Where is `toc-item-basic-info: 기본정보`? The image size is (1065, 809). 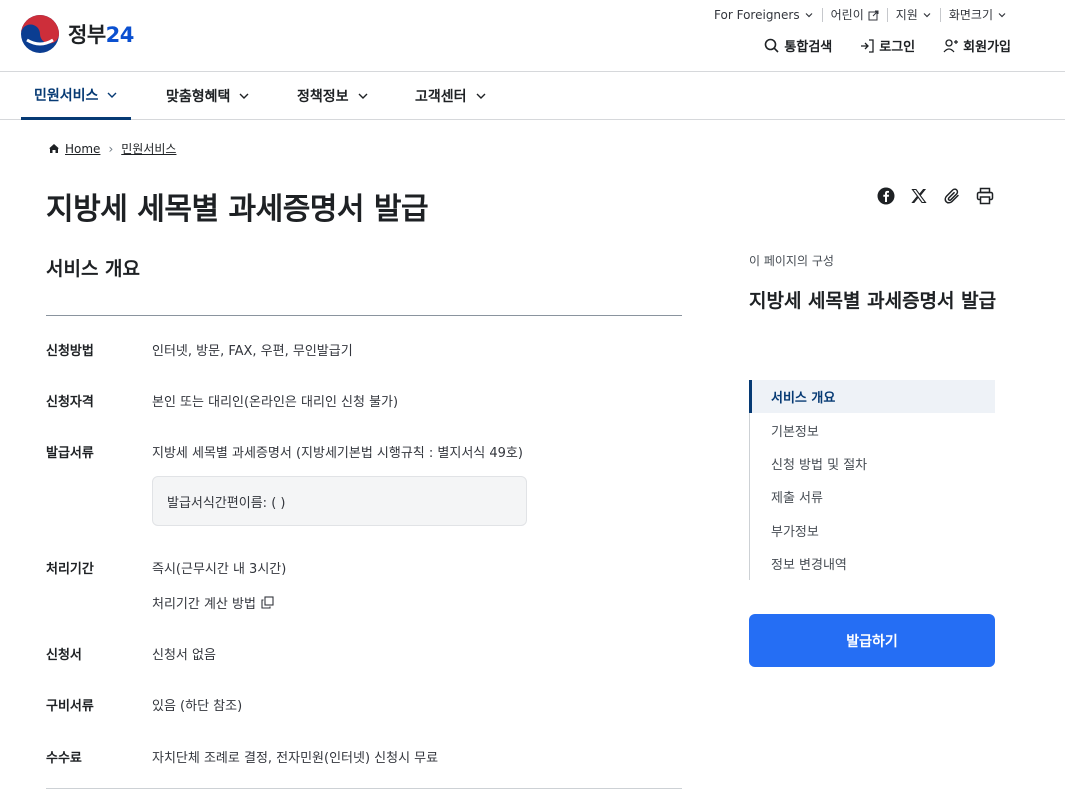 toc-item-basic-info: 기본정보 is located at coordinates (872, 429).